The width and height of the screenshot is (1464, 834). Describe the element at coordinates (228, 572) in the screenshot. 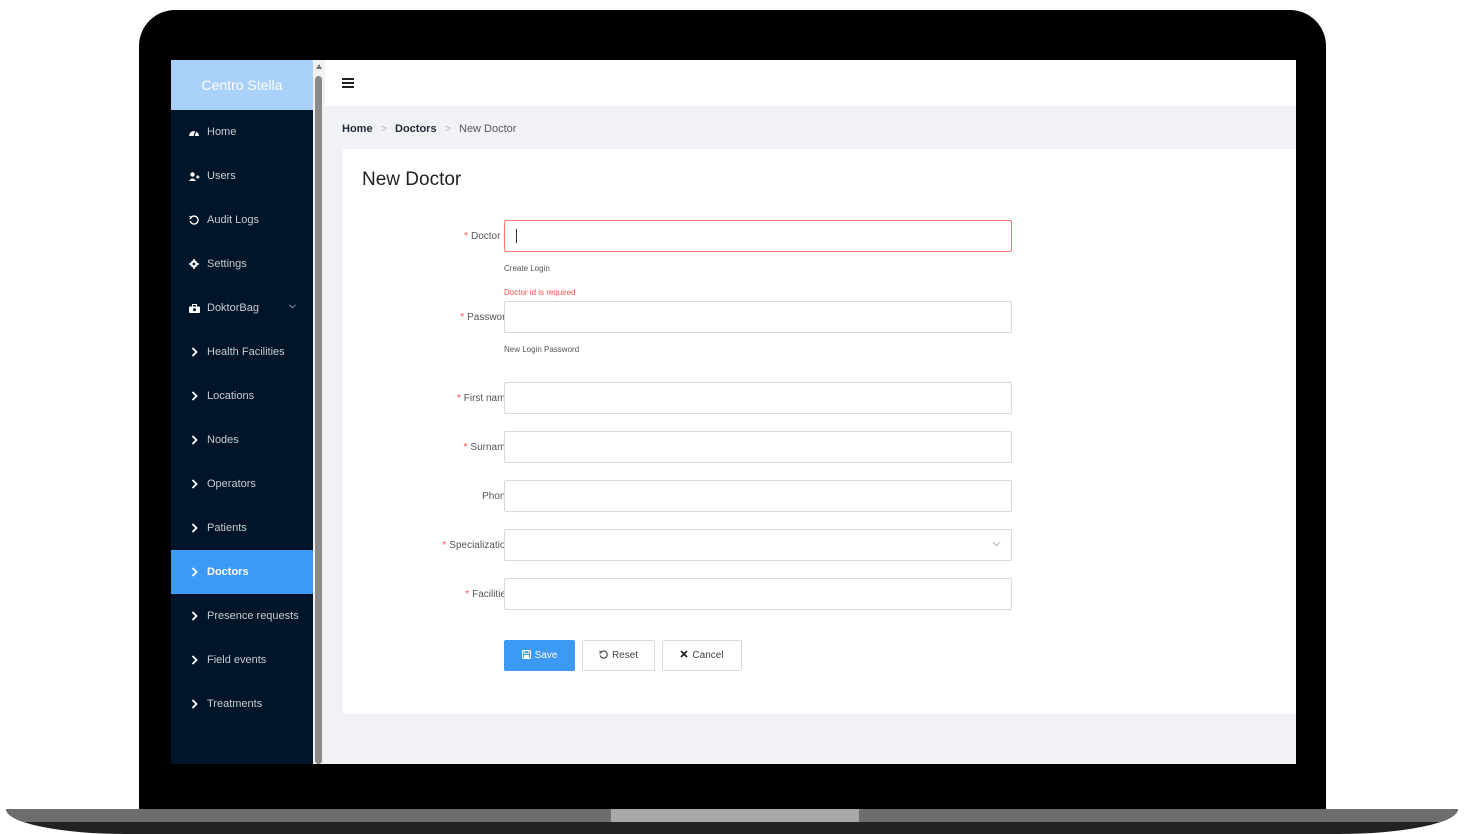

I see `sidebar-item-label: Doctors` at that location.